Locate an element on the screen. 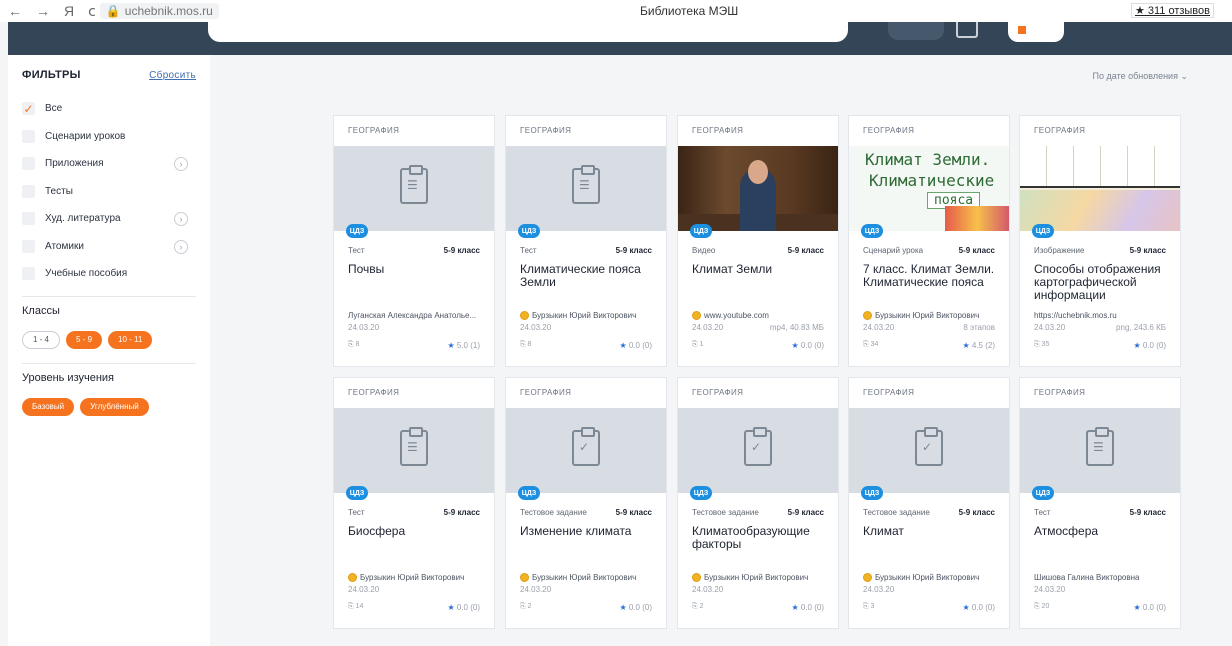 The height and width of the screenshot is (646, 1232). app-header is located at coordinates (620, 37).